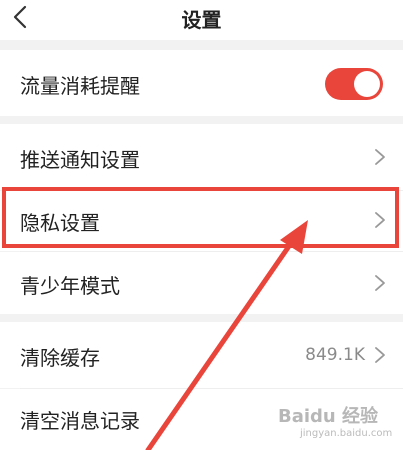 The width and height of the screenshot is (403, 450). Describe the element at coordinates (328, 416) in the screenshot. I see `baidu-watermark: Baidu 经验` at that location.